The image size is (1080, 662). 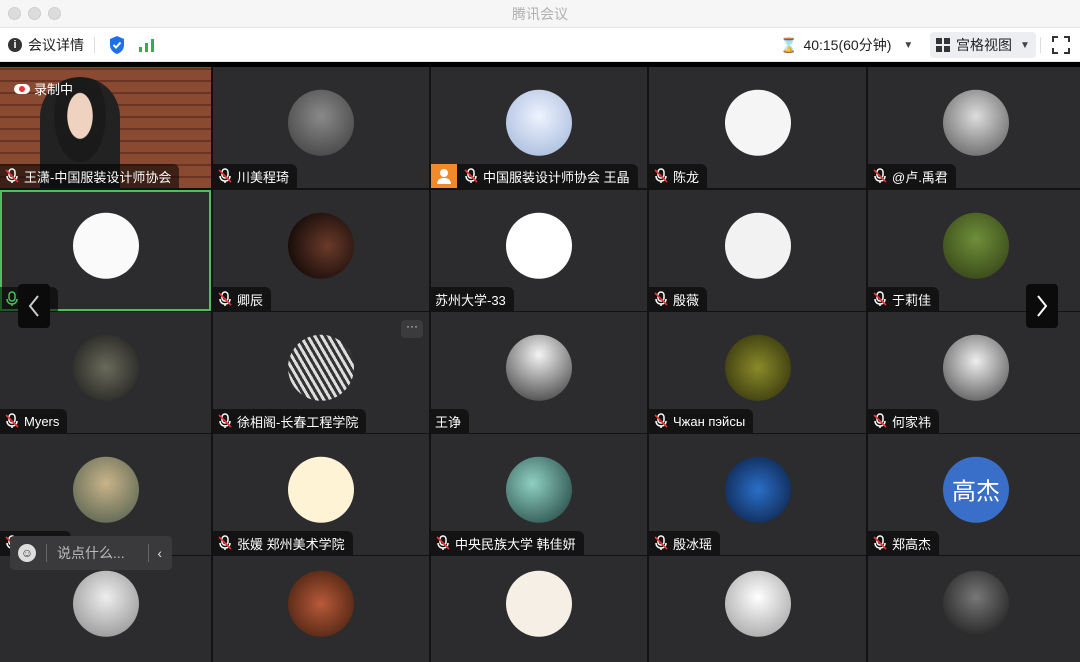 What do you see at coordinates (412, 329) in the screenshot?
I see `more-options-button: ···` at bounding box center [412, 329].